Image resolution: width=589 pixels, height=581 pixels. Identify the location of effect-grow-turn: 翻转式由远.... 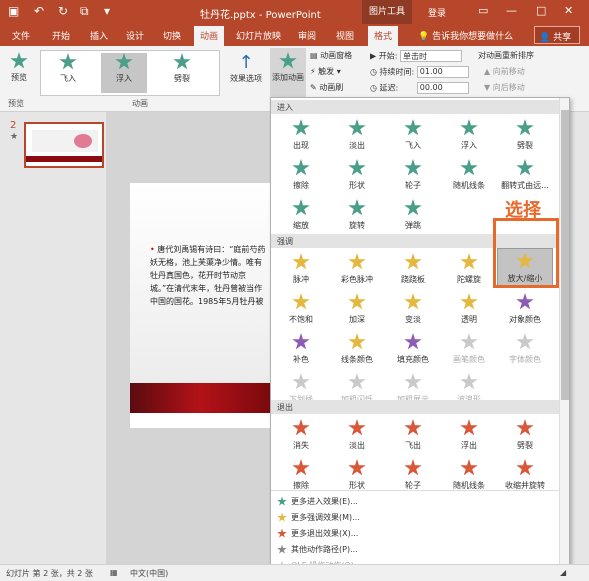
(525, 175).